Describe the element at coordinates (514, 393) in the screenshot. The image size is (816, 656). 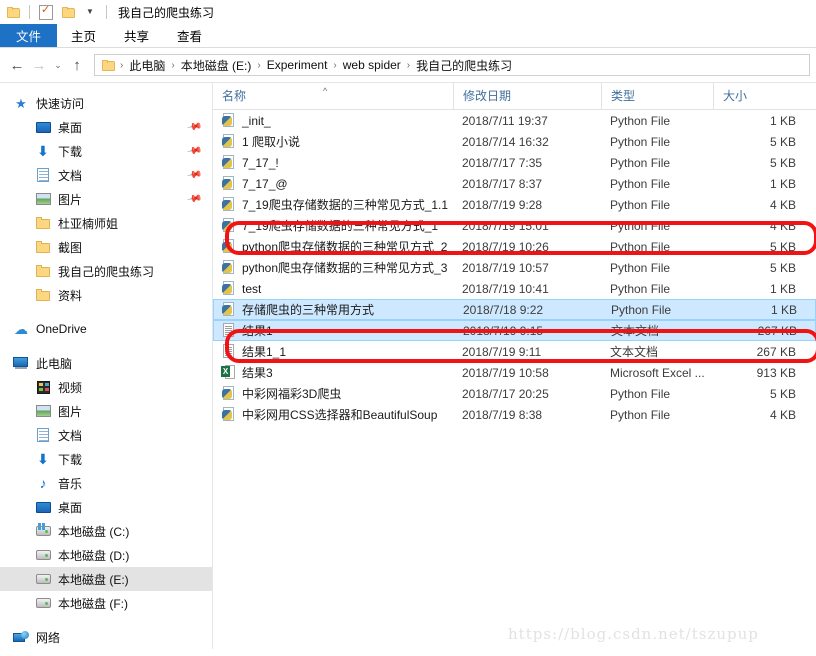
I see `table-row: 中彩网福彩3D爬虫 2018/7/17 20:25 Python File 5 KB` at that location.